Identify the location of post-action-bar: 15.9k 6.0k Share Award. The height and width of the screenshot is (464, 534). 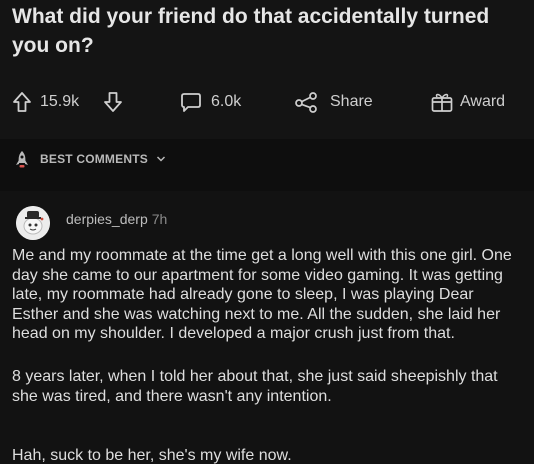
(267, 102).